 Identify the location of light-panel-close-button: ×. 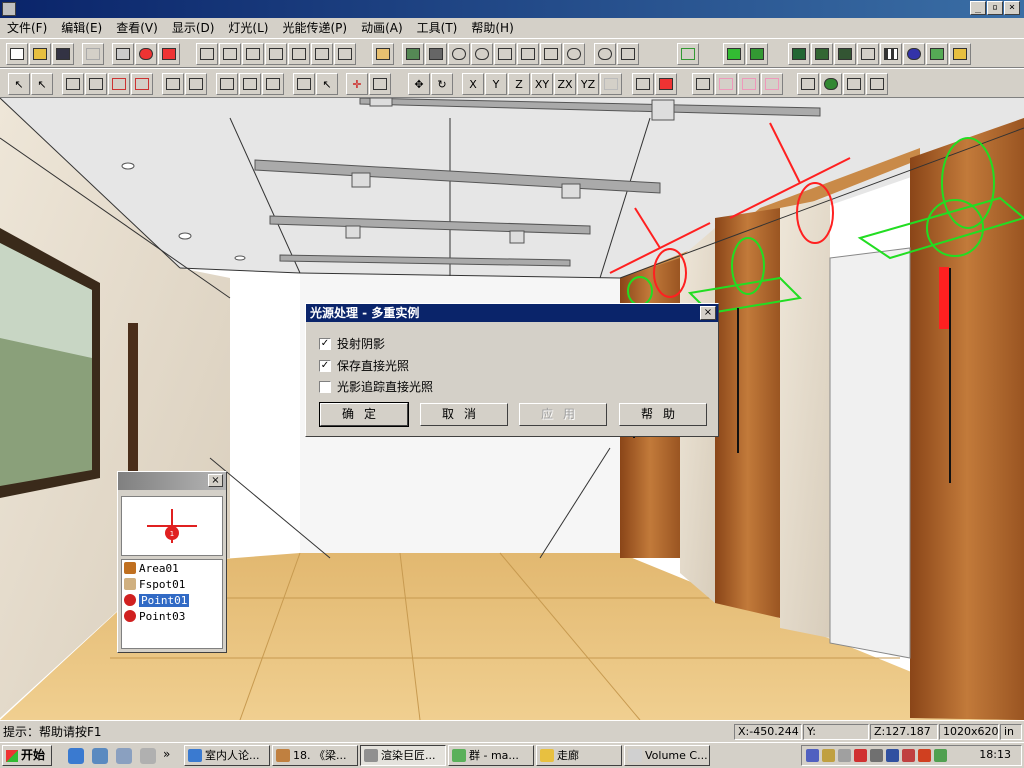
(215, 480).